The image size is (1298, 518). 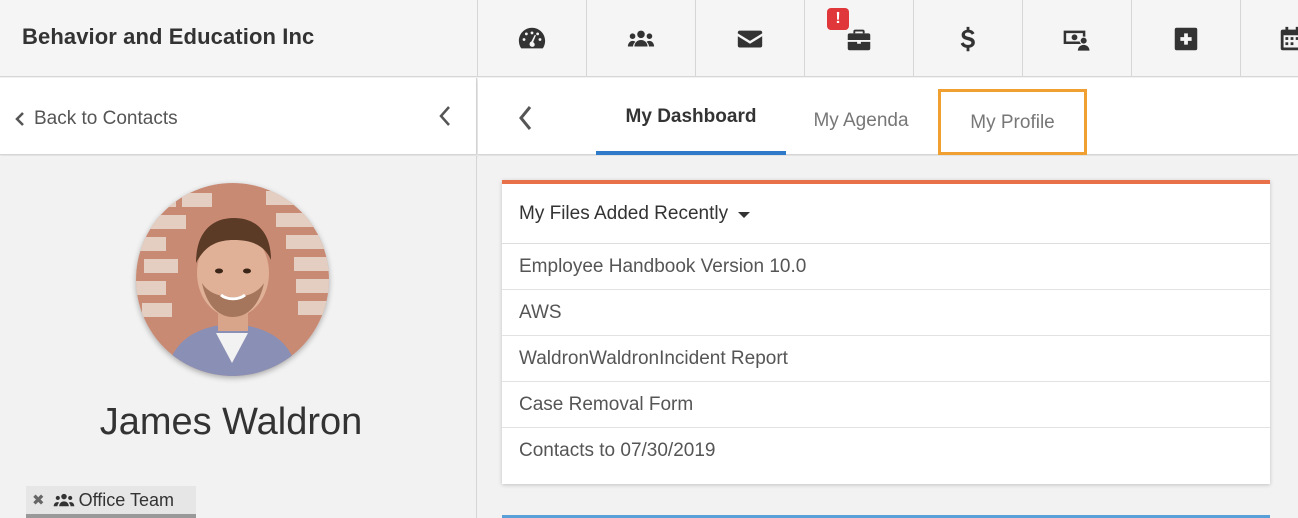 I want to click on nav-messages, so click(x=749, y=38).